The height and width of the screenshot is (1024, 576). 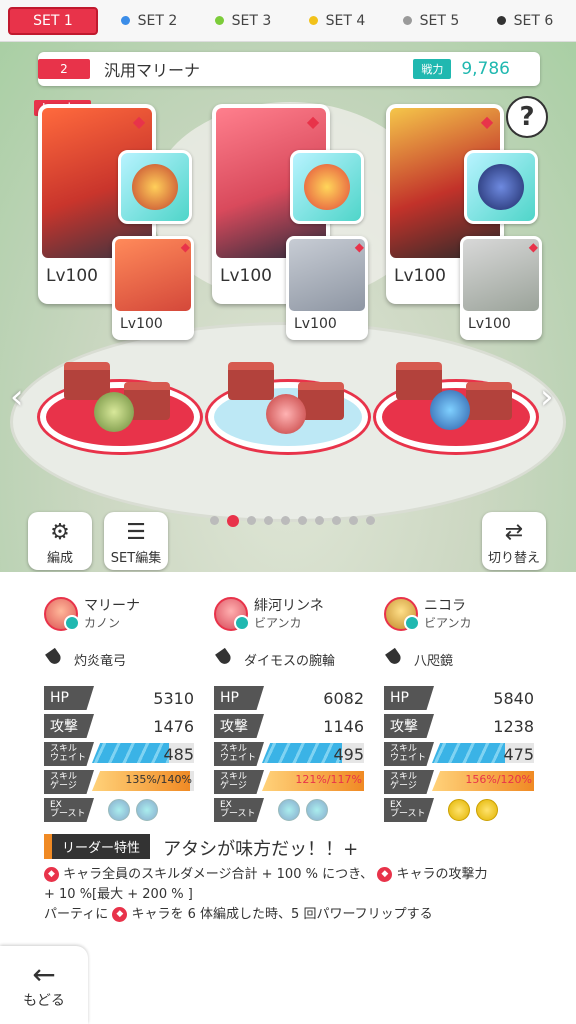 I want to click on set-edit-button: ☰ SET編集, so click(x=136, y=541).